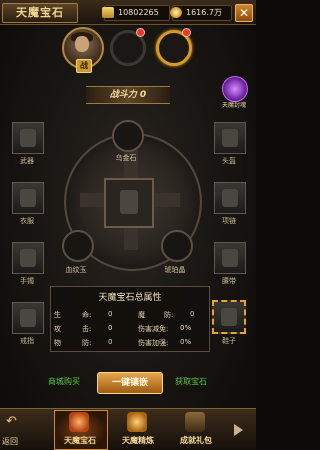 The image size is (320, 450). I want to click on gold-counter: 10802265, so click(136, 13).